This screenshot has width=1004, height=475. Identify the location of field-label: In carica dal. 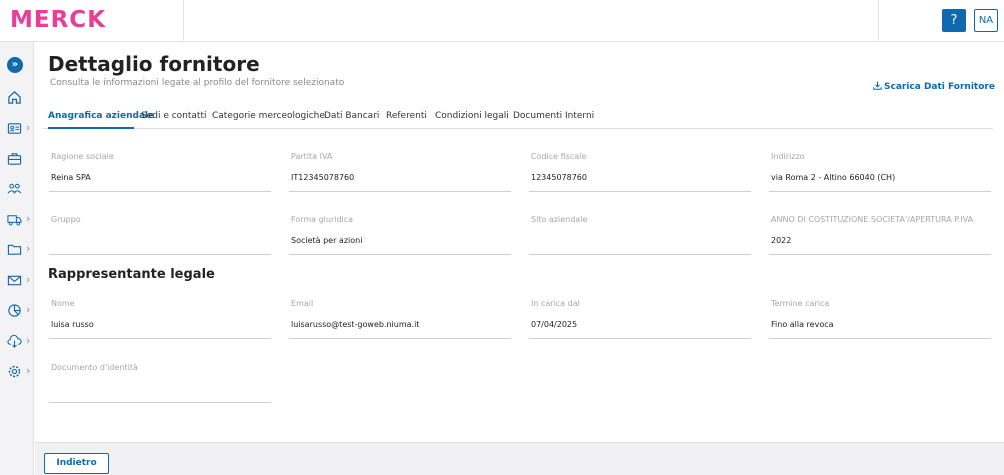
(555, 303).